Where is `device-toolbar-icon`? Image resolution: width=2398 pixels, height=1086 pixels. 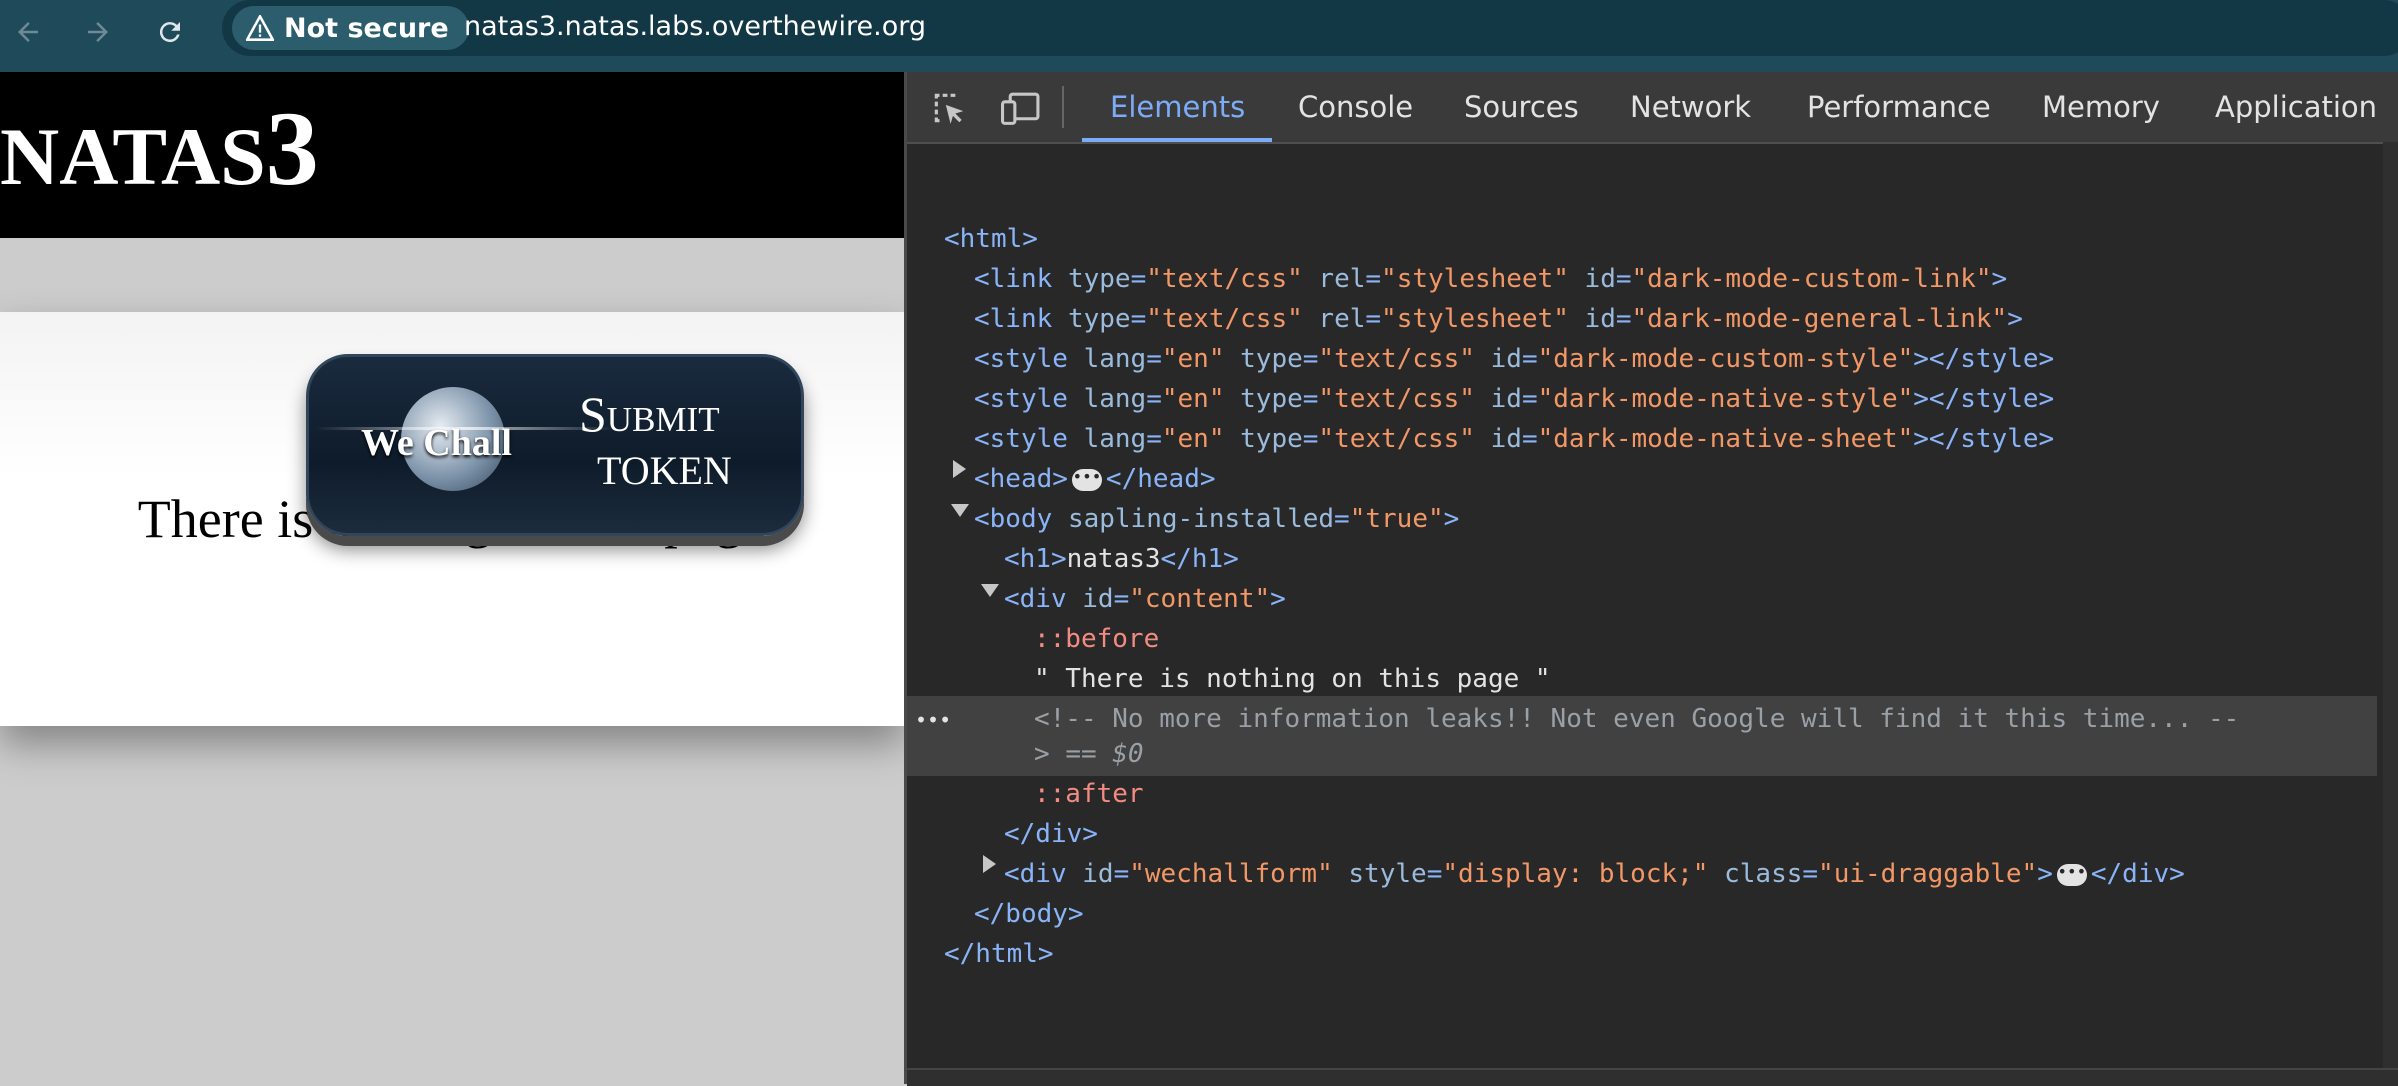
device-toolbar-icon is located at coordinates (1020, 108).